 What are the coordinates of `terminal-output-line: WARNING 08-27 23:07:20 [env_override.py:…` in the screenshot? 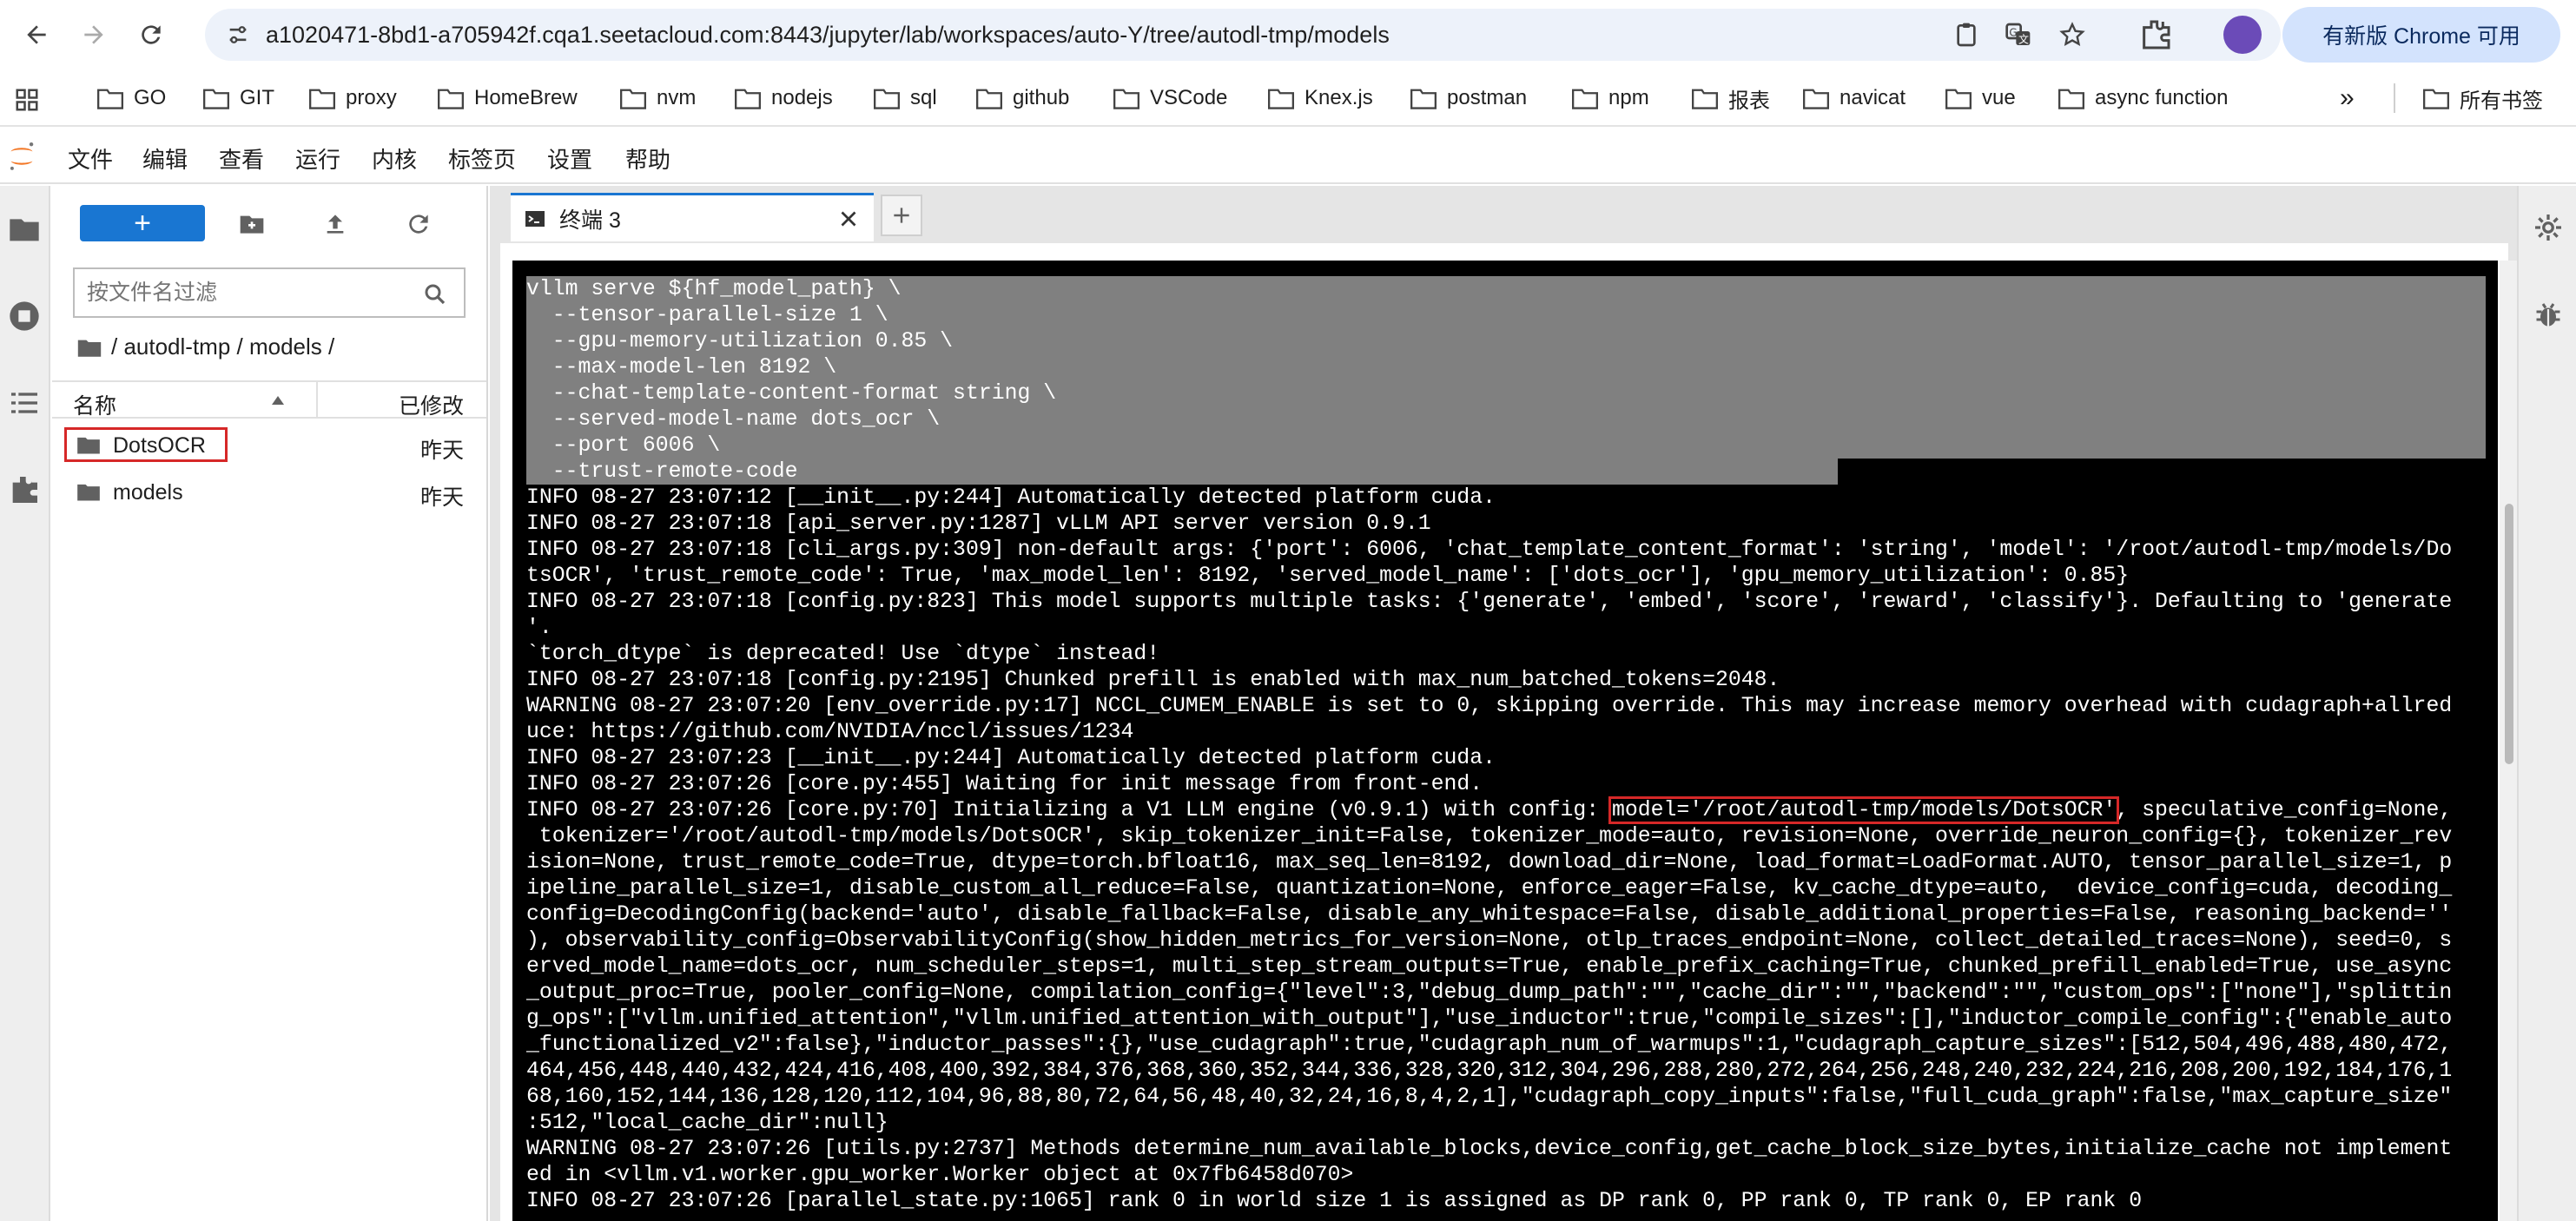 It's located at (1490, 706).